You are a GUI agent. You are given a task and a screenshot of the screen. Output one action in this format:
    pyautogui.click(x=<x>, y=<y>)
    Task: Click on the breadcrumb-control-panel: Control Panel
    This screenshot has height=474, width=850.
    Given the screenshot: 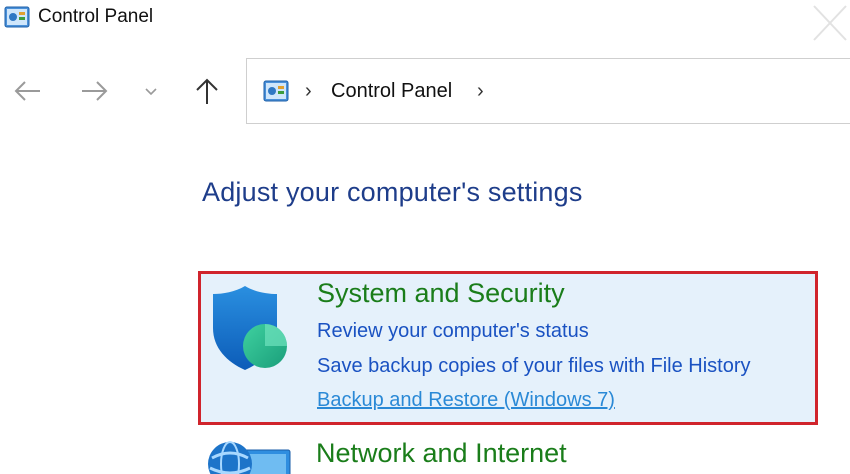 What is the action you would take?
    pyautogui.click(x=391, y=91)
    